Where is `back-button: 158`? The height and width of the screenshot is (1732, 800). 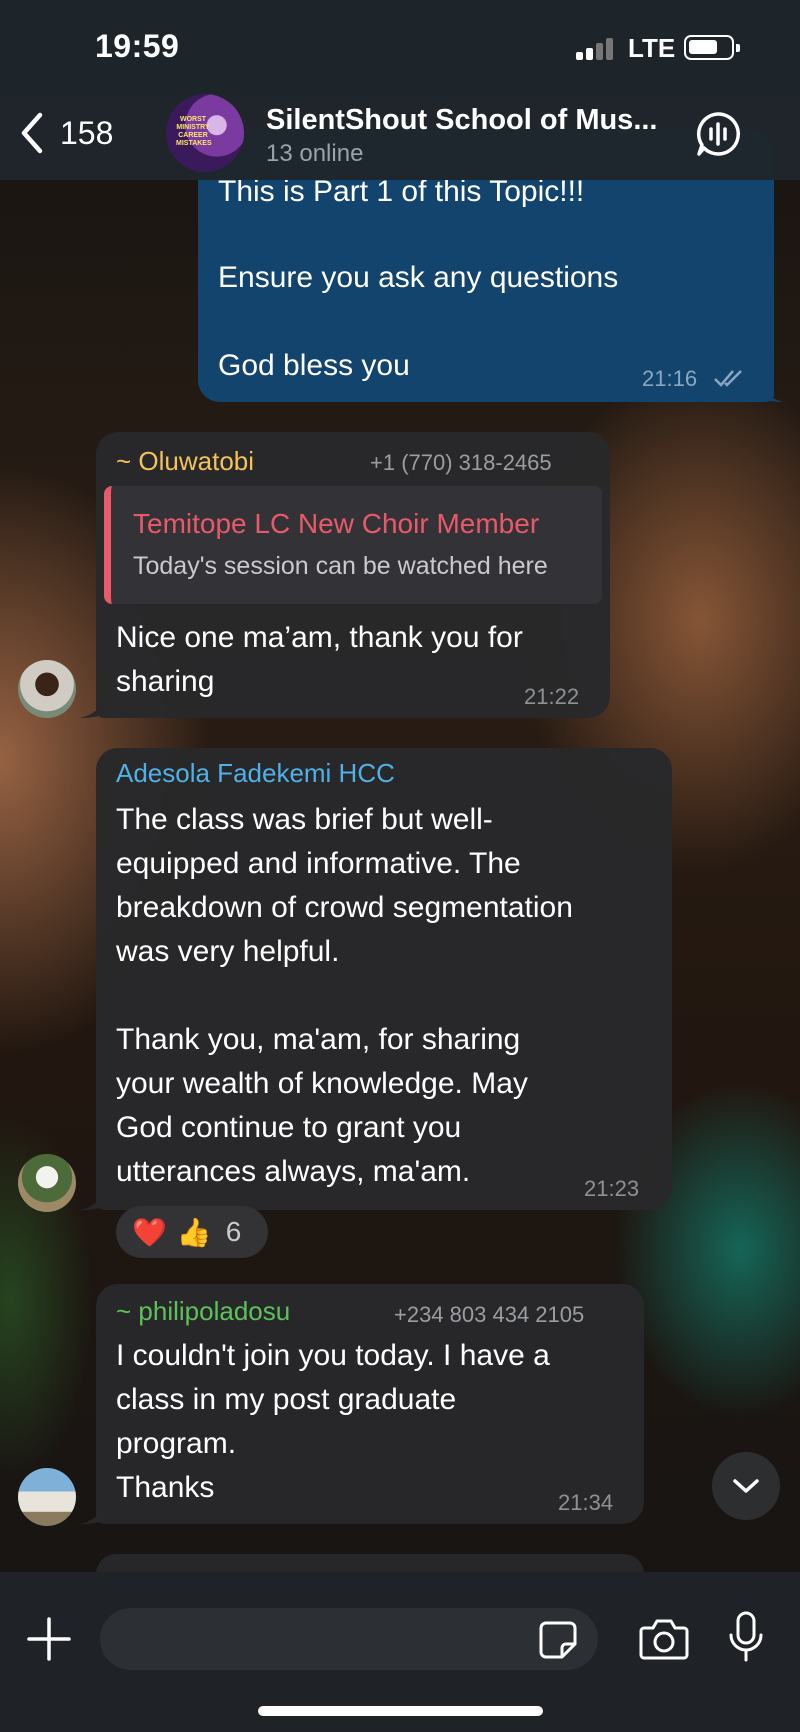 back-button: 158 is located at coordinates (65, 133).